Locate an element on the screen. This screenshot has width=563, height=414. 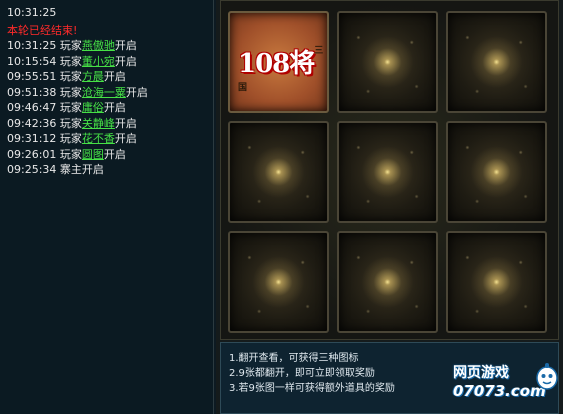
revealed-card: 108将三国 is located at coordinates (278, 62).